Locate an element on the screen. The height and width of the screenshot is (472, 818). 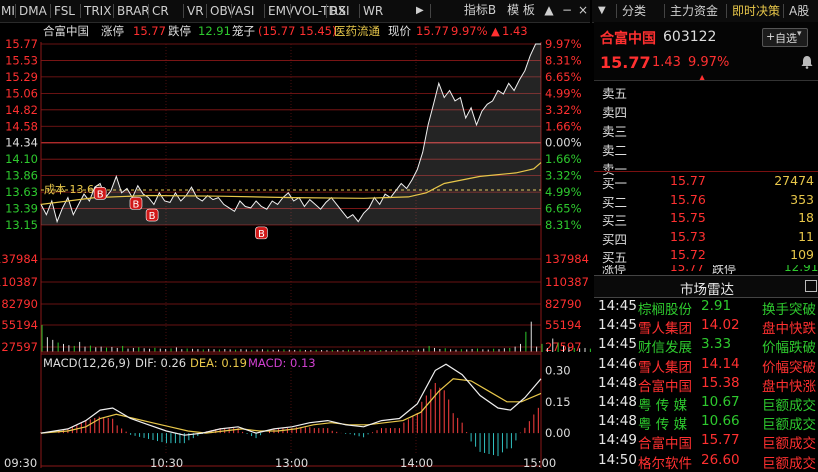
radar-item: 14:48 合富中国 15.38 盘中快涨 is located at coordinates (706, 385).